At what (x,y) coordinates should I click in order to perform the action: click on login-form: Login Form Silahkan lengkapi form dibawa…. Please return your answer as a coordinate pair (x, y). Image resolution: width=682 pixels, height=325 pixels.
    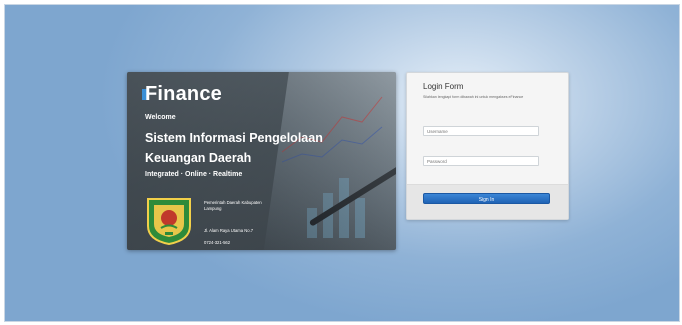
    Looking at the image, I should click on (487, 146).